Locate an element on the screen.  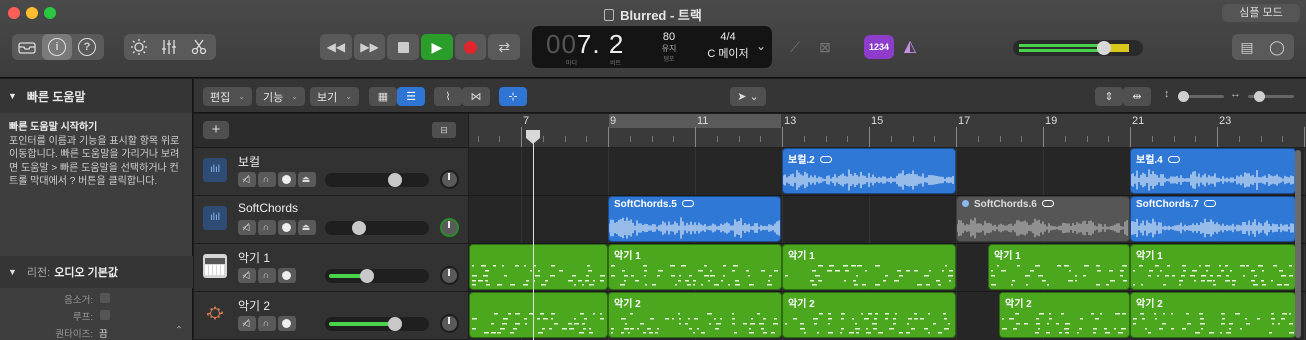
smart-controls-button is located at coordinates (139, 47).